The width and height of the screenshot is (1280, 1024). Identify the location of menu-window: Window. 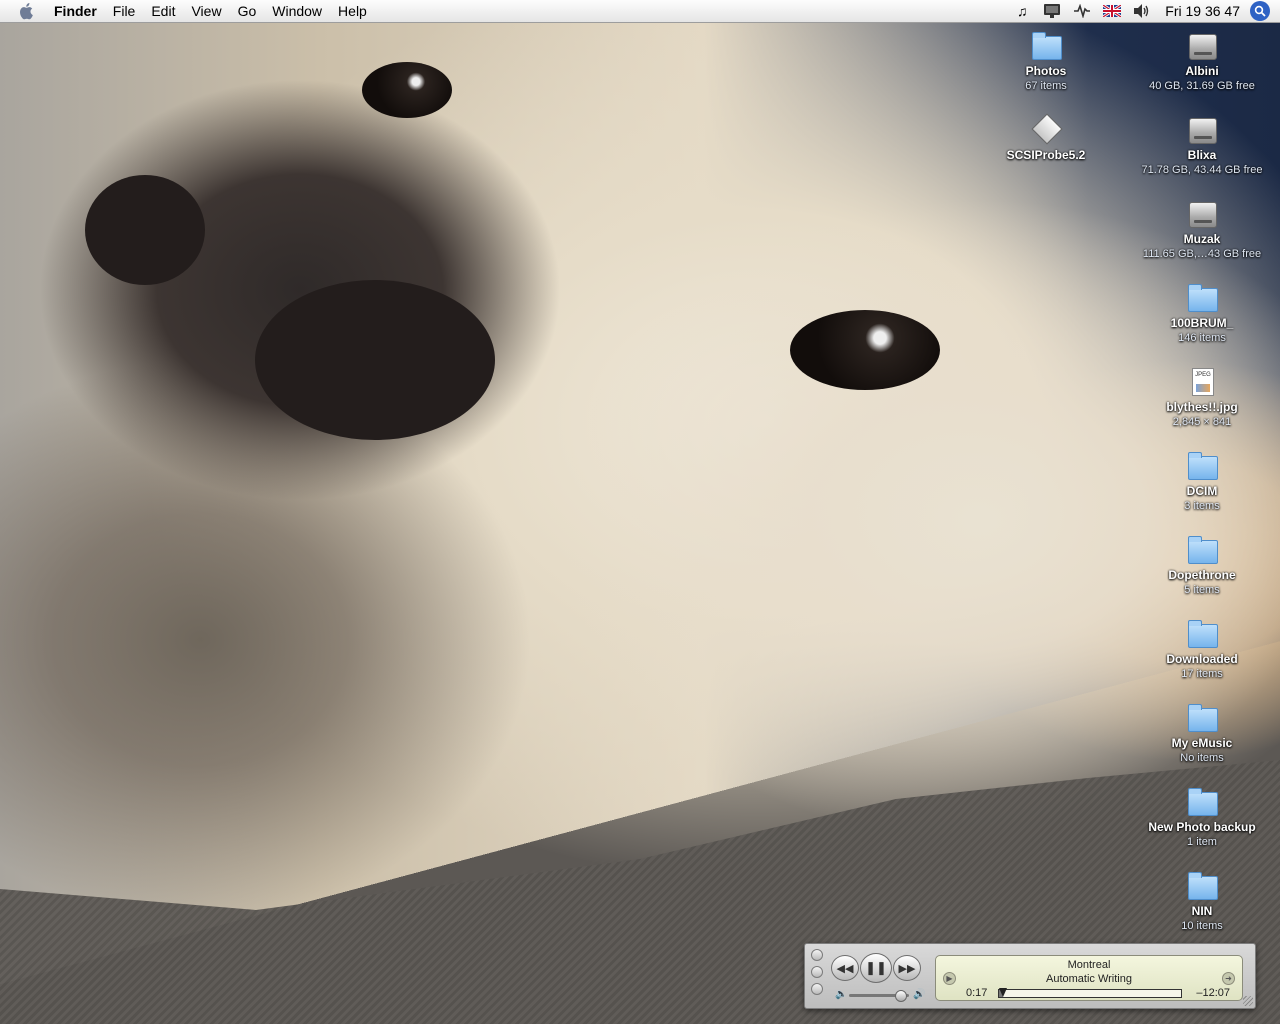
(297, 11).